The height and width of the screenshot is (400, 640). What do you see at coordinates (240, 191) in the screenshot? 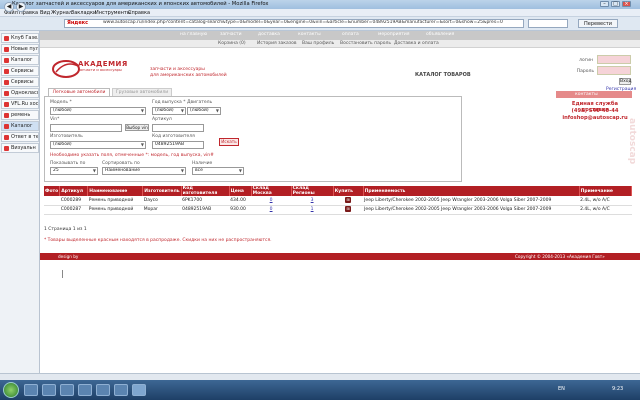
I see `col-price: Цена` at bounding box center [240, 191].